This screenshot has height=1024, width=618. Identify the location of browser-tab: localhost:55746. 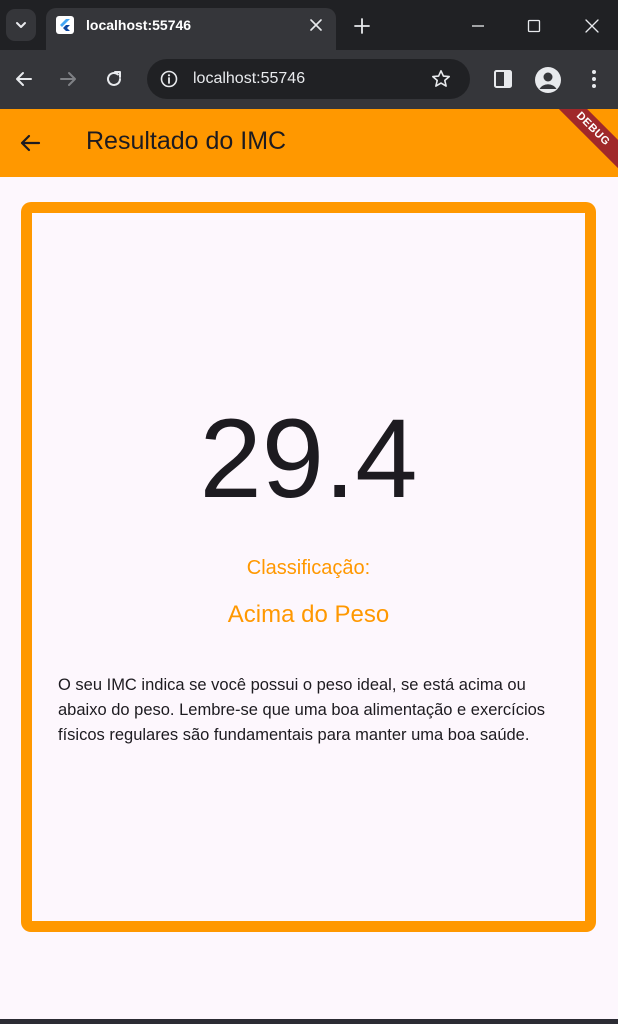
(191, 29).